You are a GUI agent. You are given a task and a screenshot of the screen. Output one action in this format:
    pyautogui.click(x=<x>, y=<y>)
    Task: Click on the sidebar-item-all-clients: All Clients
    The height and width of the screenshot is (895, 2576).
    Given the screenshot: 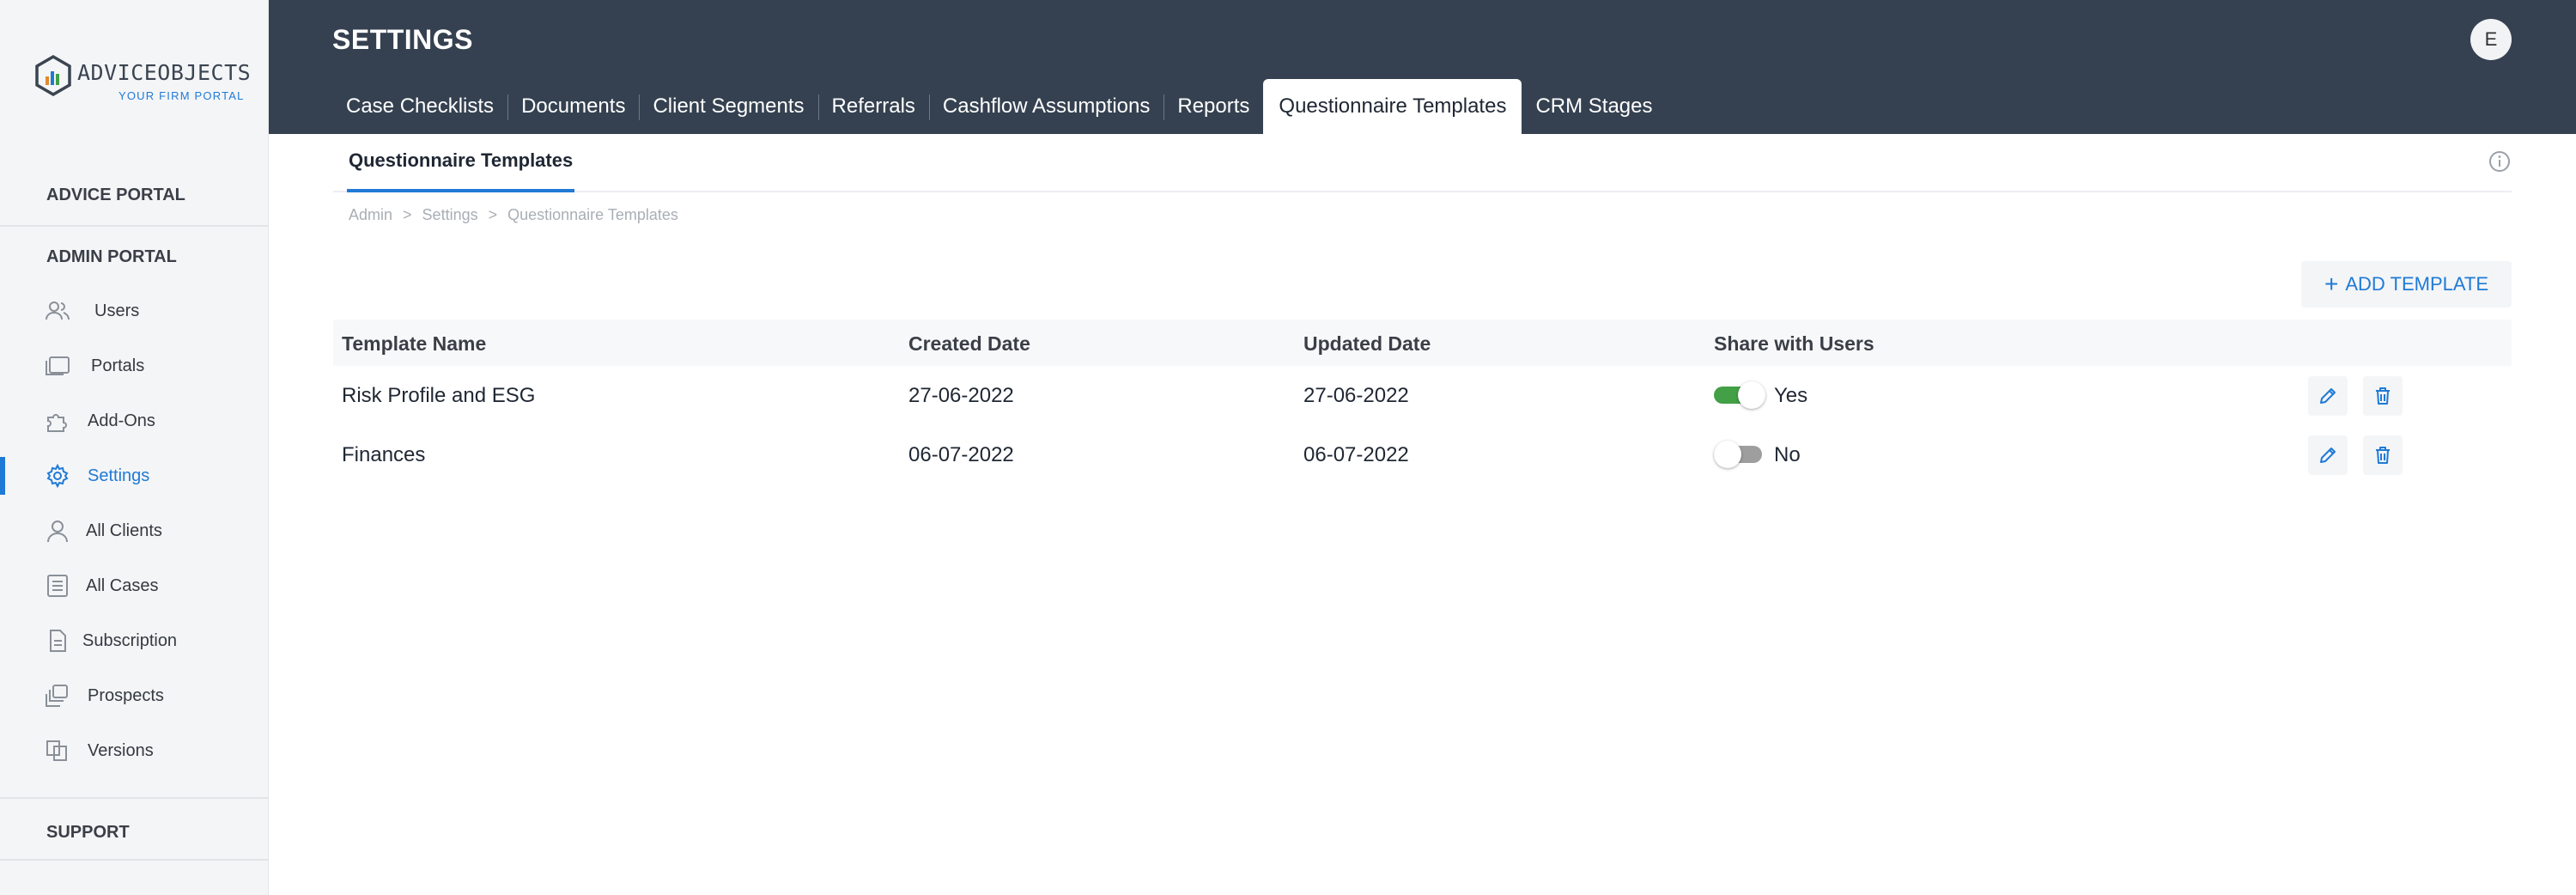 What is the action you would take?
    pyautogui.click(x=134, y=531)
    